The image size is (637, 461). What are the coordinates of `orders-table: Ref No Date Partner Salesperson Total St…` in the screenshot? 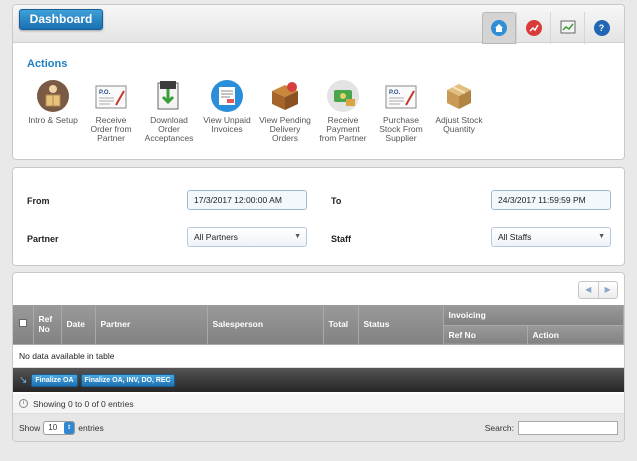 It's located at (318, 336).